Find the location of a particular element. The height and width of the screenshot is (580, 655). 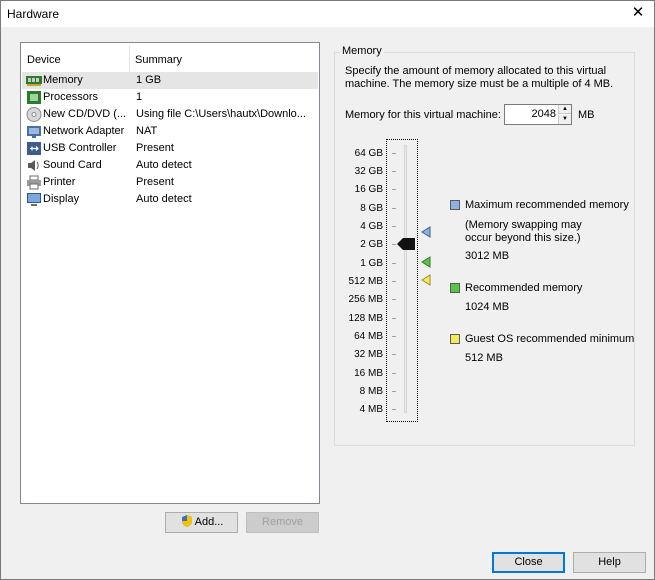

memory-slider-thumb is located at coordinates (406, 244).